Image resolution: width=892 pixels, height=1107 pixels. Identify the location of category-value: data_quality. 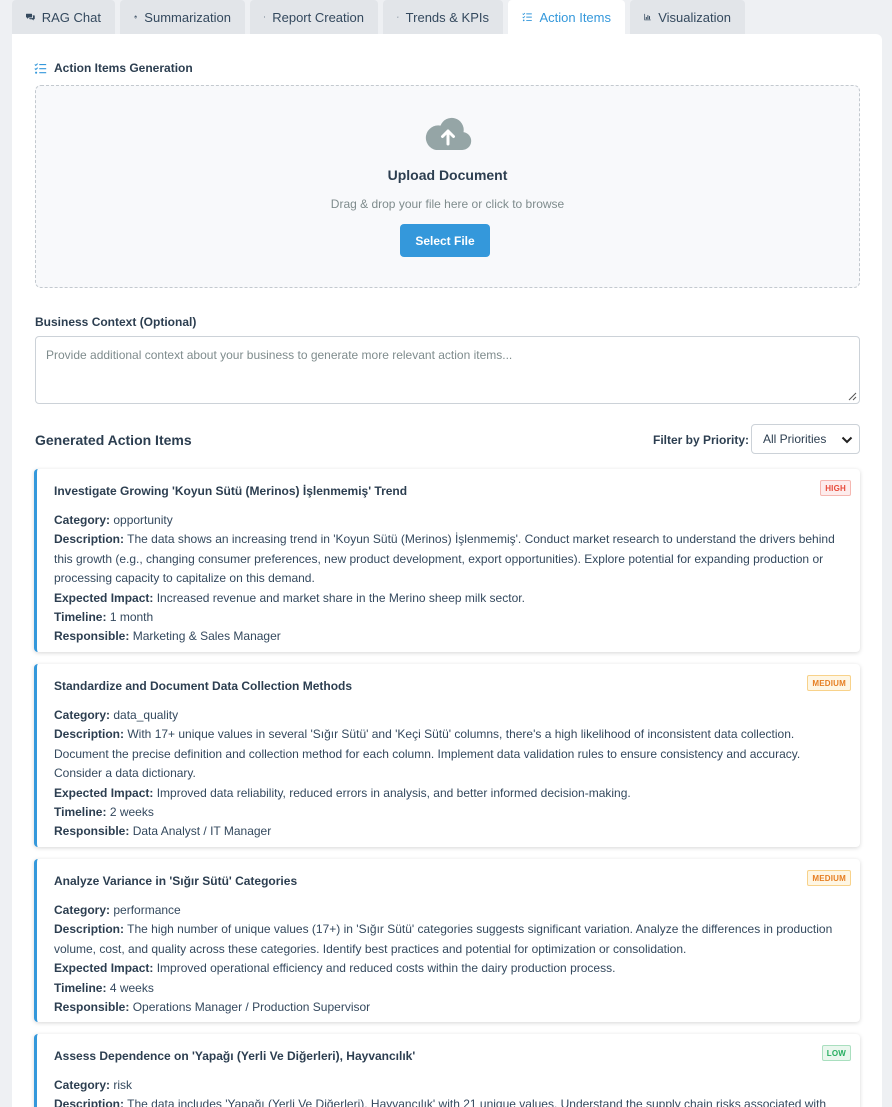
(146, 715).